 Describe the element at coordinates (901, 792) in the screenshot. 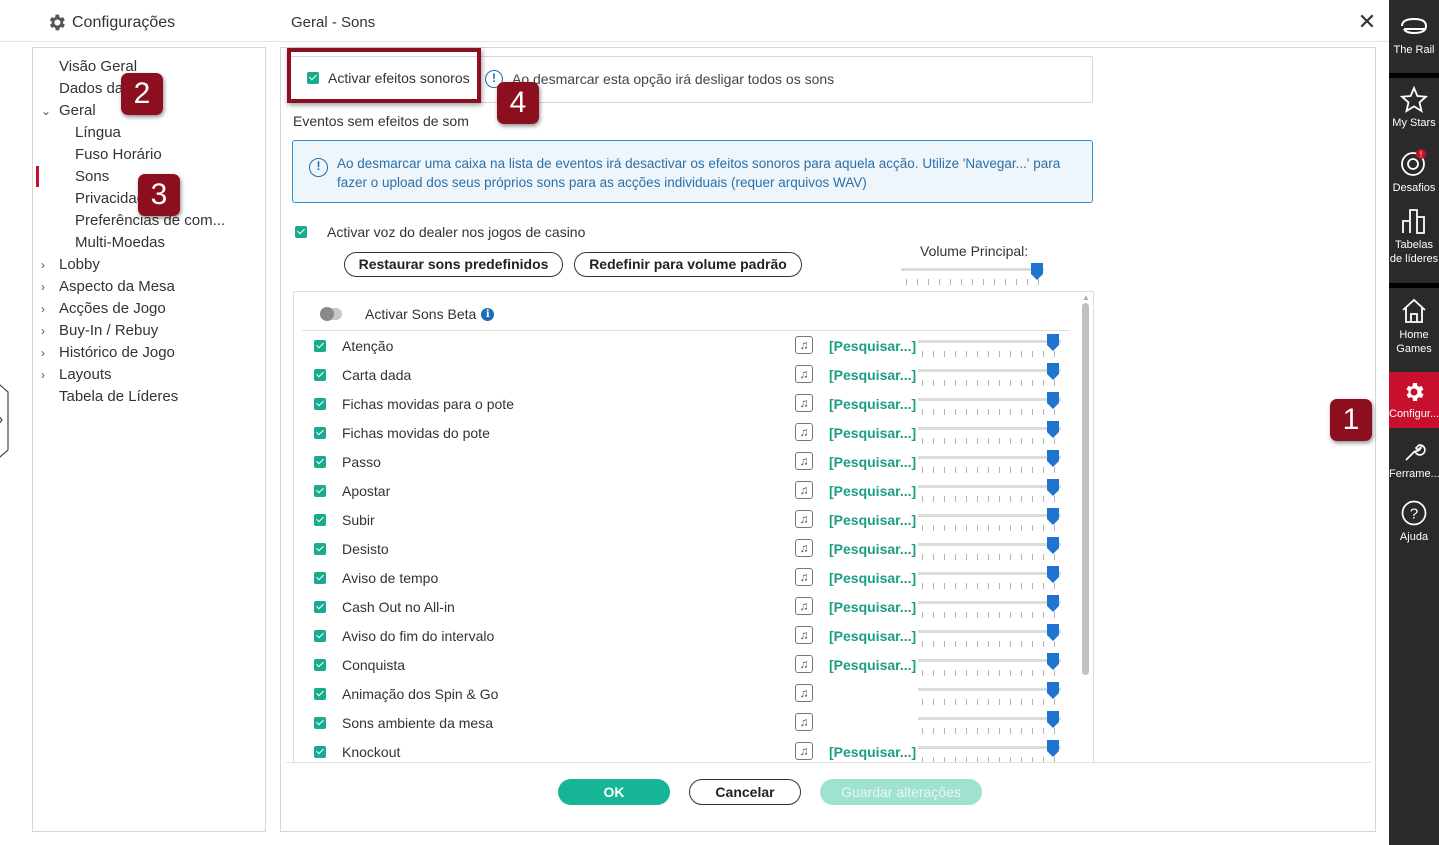

I see `save-changes-button: Guardar alterações` at that location.